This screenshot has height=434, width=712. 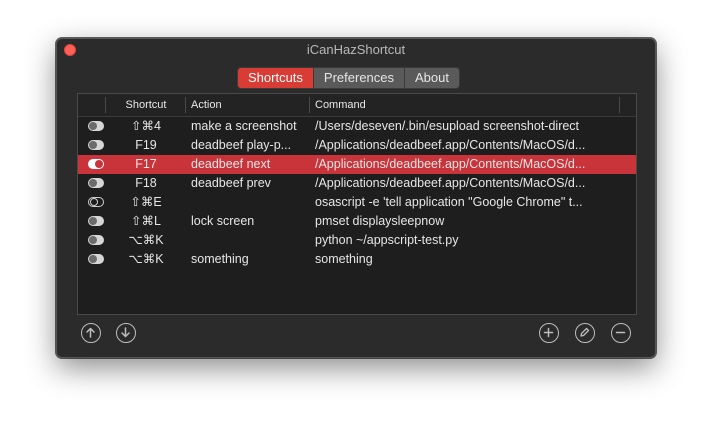 I want to click on tab-bar: Shortcuts Preferences About, so click(x=348, y=78).